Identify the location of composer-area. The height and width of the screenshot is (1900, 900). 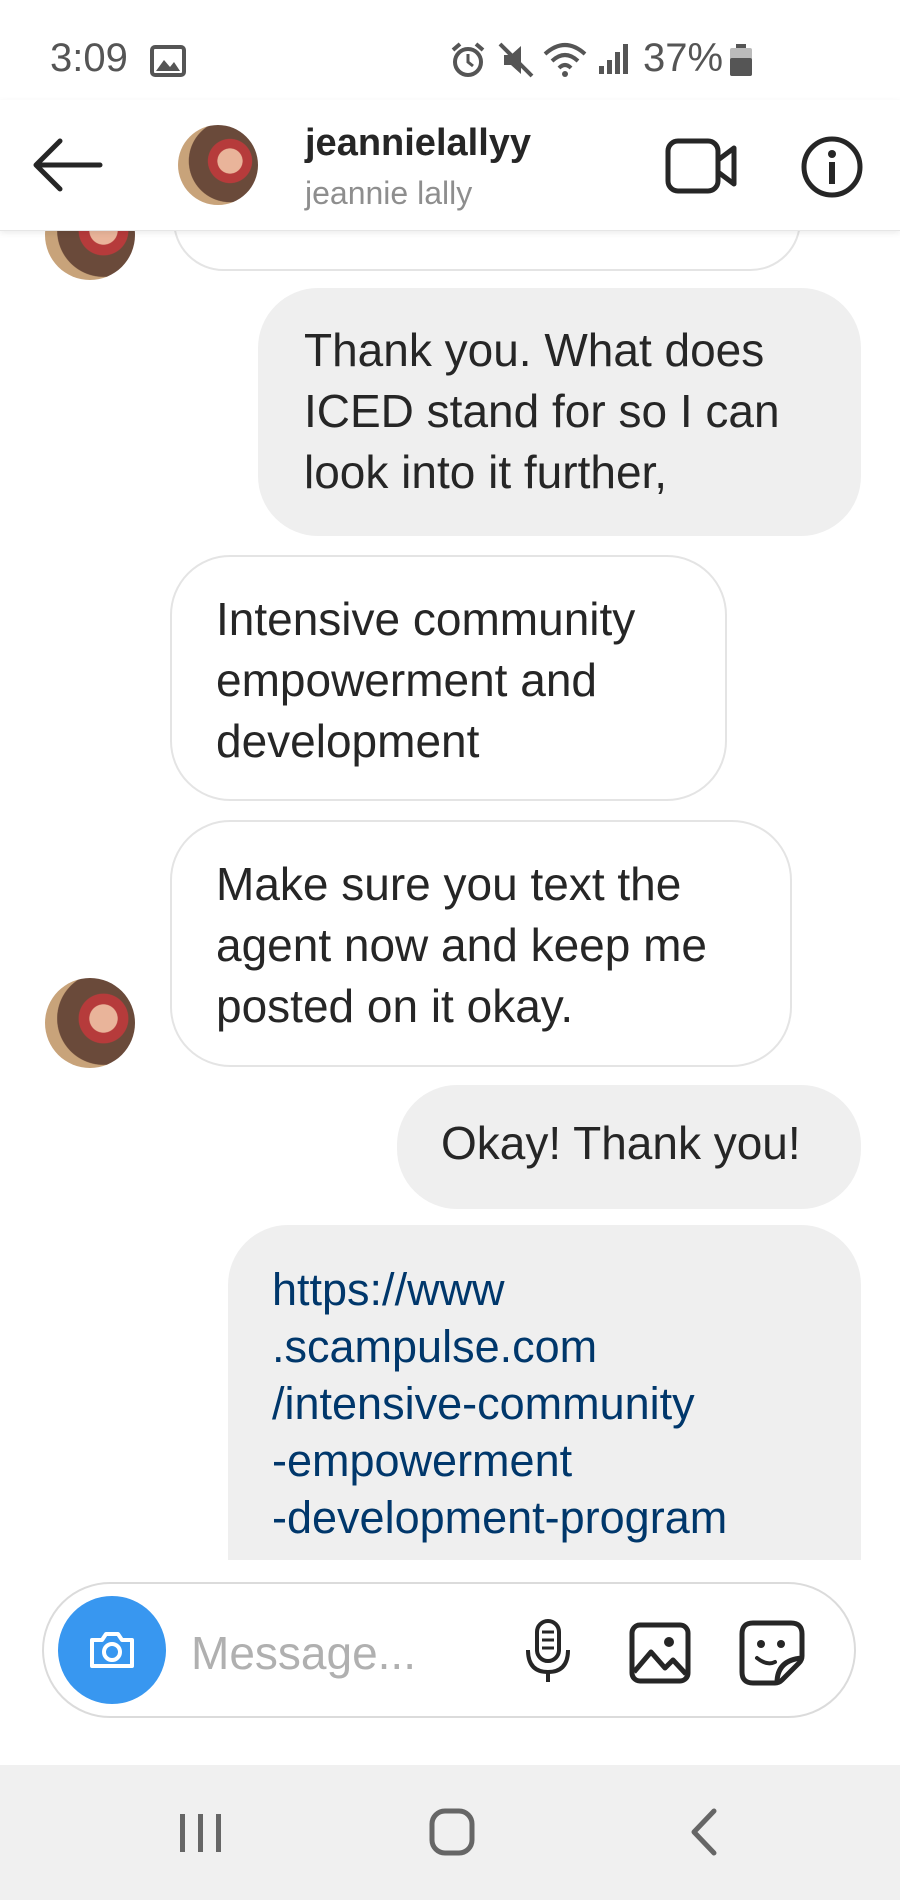
(450, 1662).